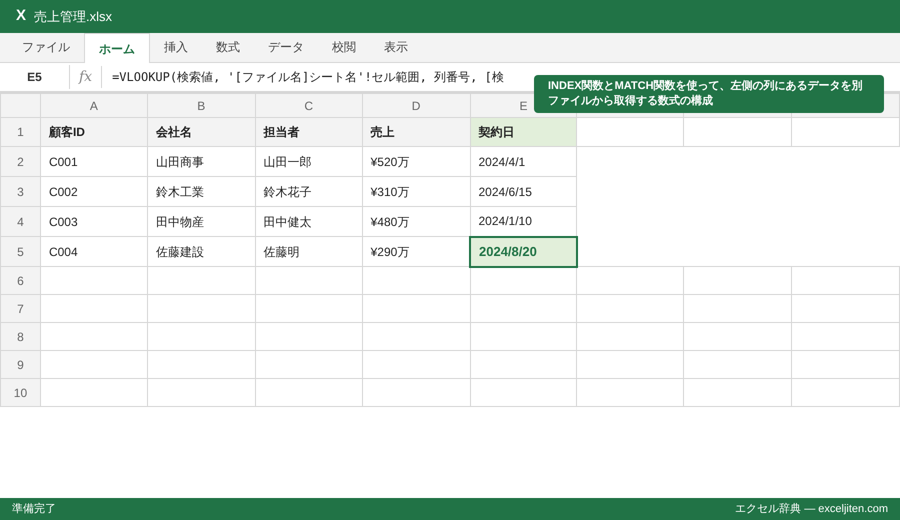 Image resolution: width=900 pixels, height=520 pixels. Describe the element at coordinates (46, 47) in the screenshot. I see `ribbon-tab: ファイル` at that location.